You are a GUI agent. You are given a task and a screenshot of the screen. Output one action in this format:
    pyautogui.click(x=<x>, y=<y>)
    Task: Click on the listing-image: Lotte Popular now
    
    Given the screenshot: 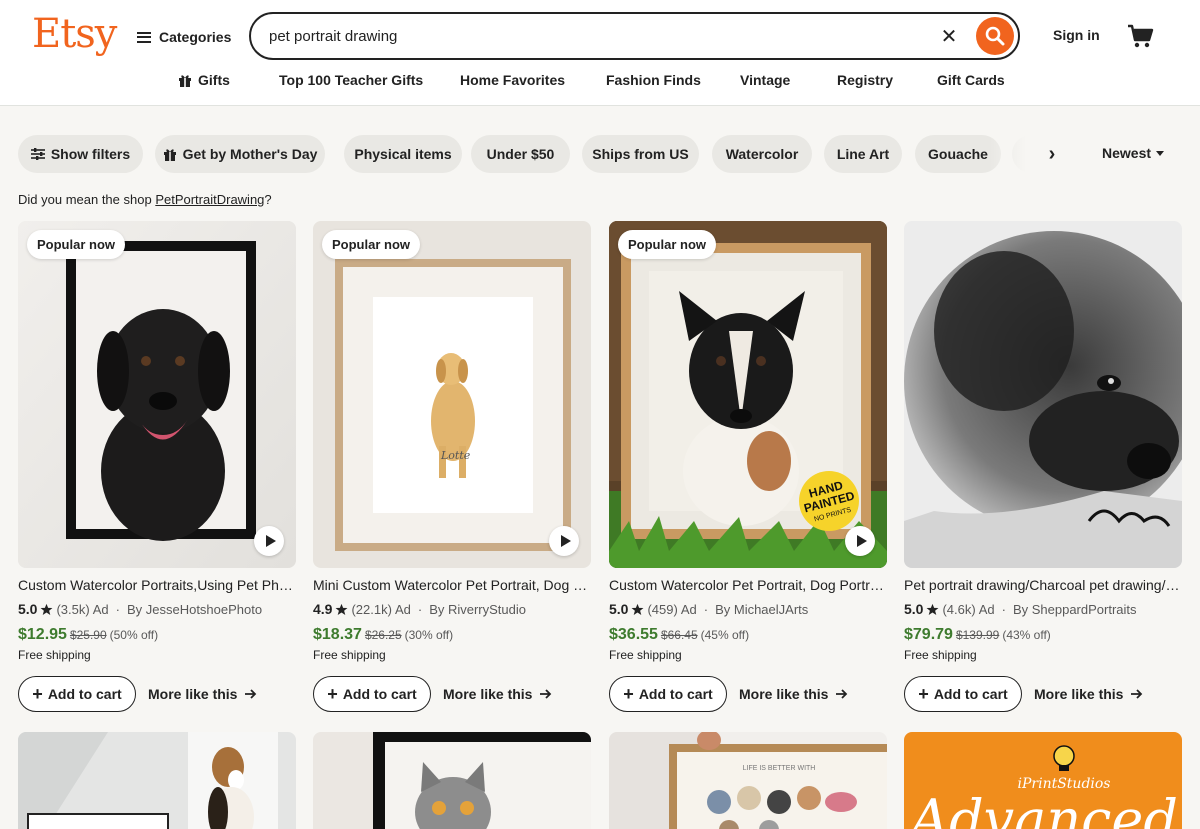 What is the action you would take?
    pyautogui.click(x=452, y=394)
    